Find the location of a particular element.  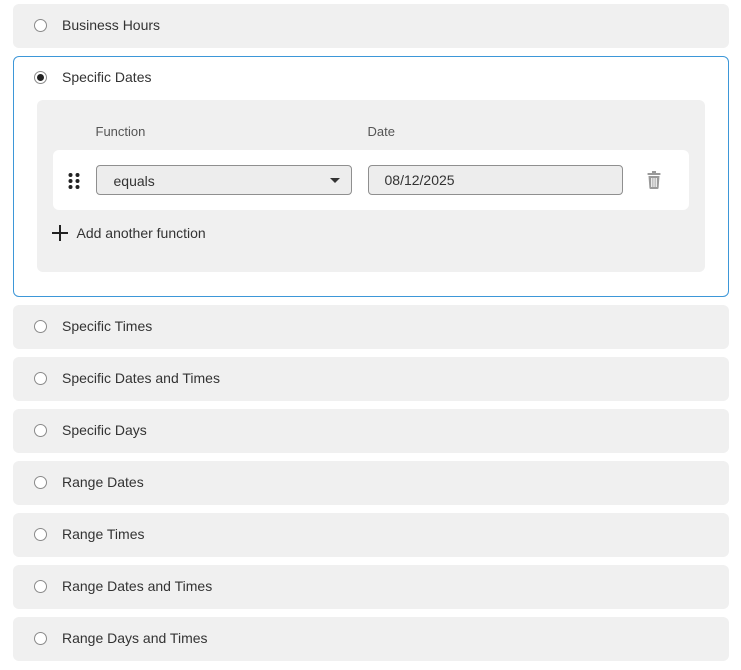

function-row: equals is located at coordinates (370, 179).